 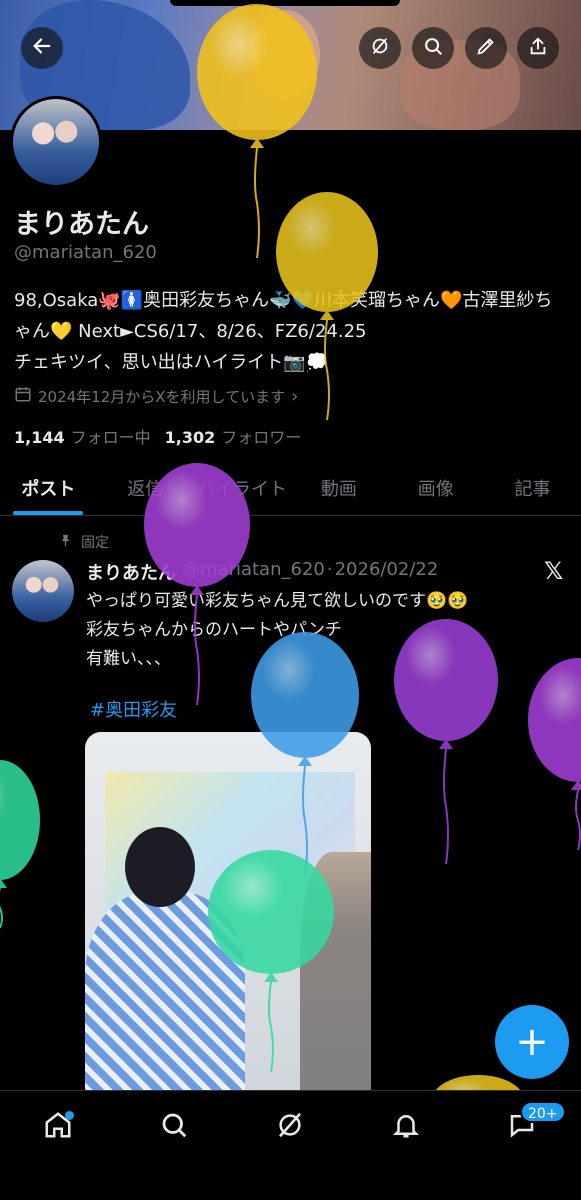 What do you see at coordinates (65, 542) in the screenshot?
I see `pin-icon` at bounding box center [65, 542].